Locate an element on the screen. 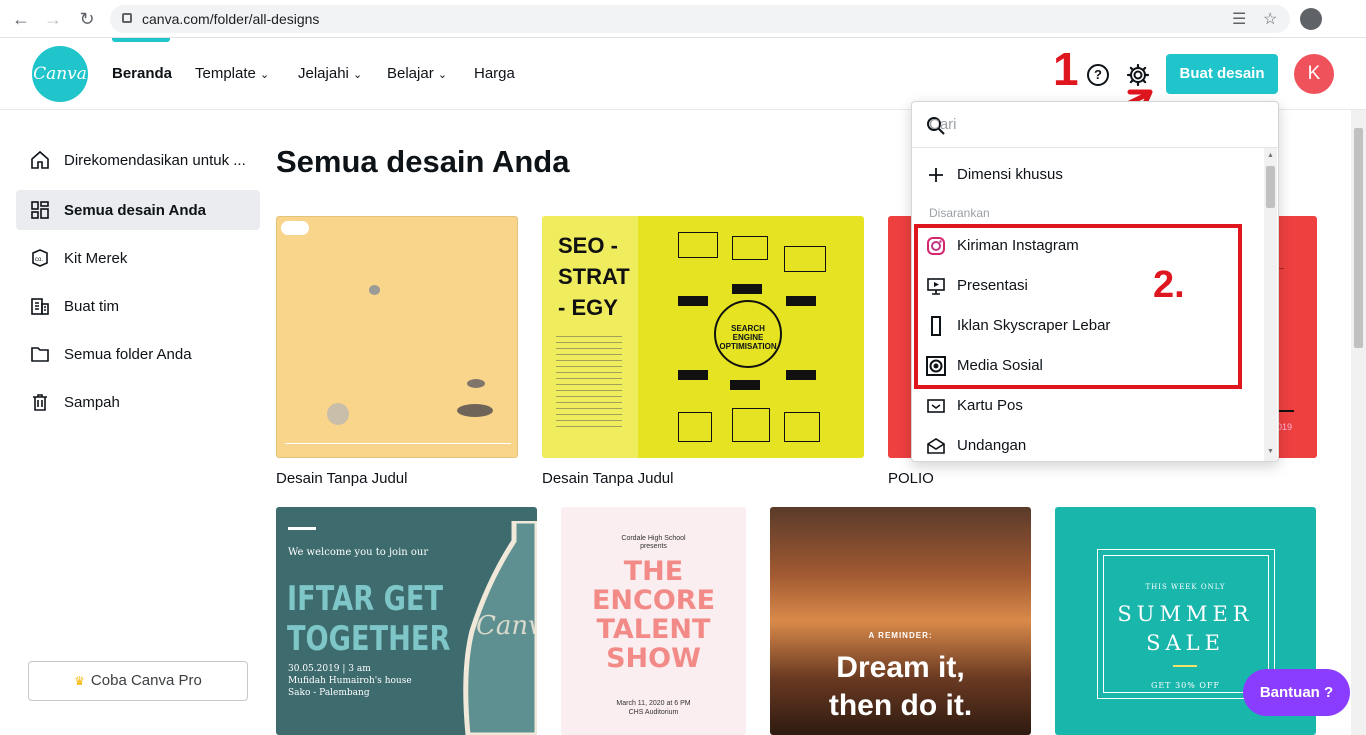 The width and height of the screenshot is (1366, 735). page-scrollbar is located at coordinates (1358, 422).